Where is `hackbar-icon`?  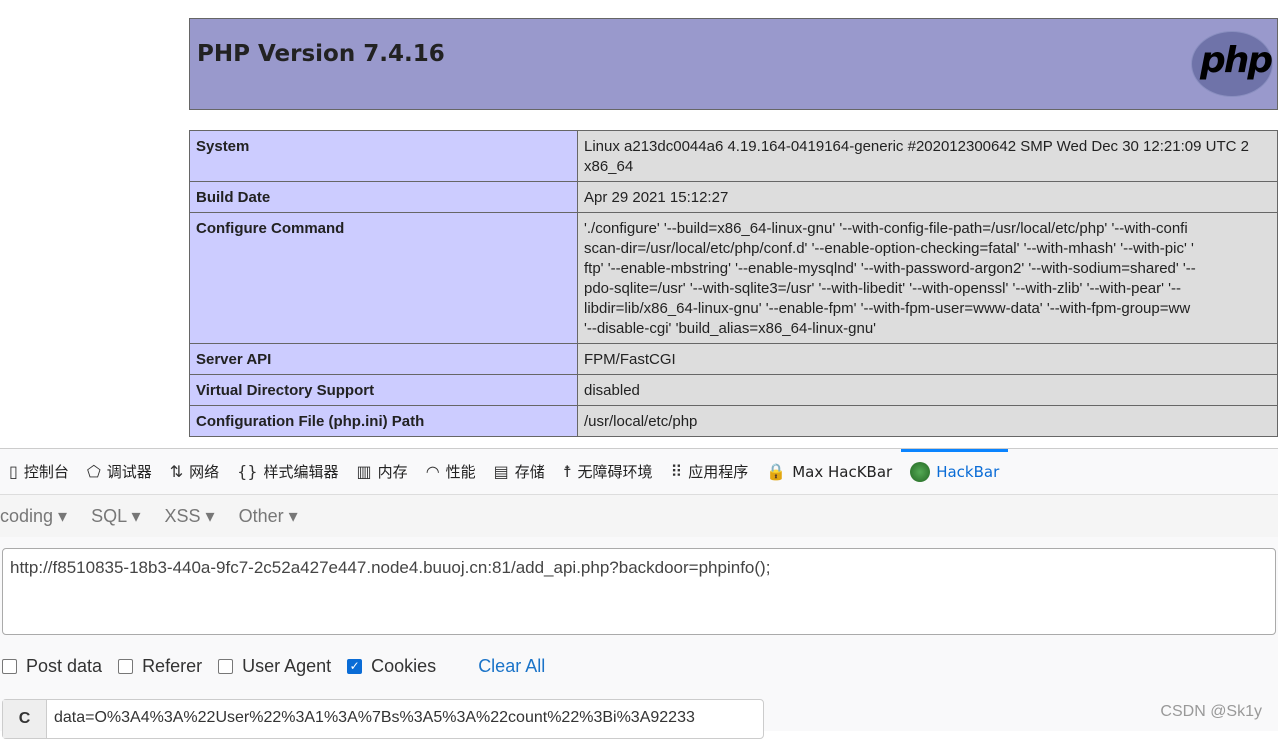
hackbar-icon is located at coordinates (920, 471).